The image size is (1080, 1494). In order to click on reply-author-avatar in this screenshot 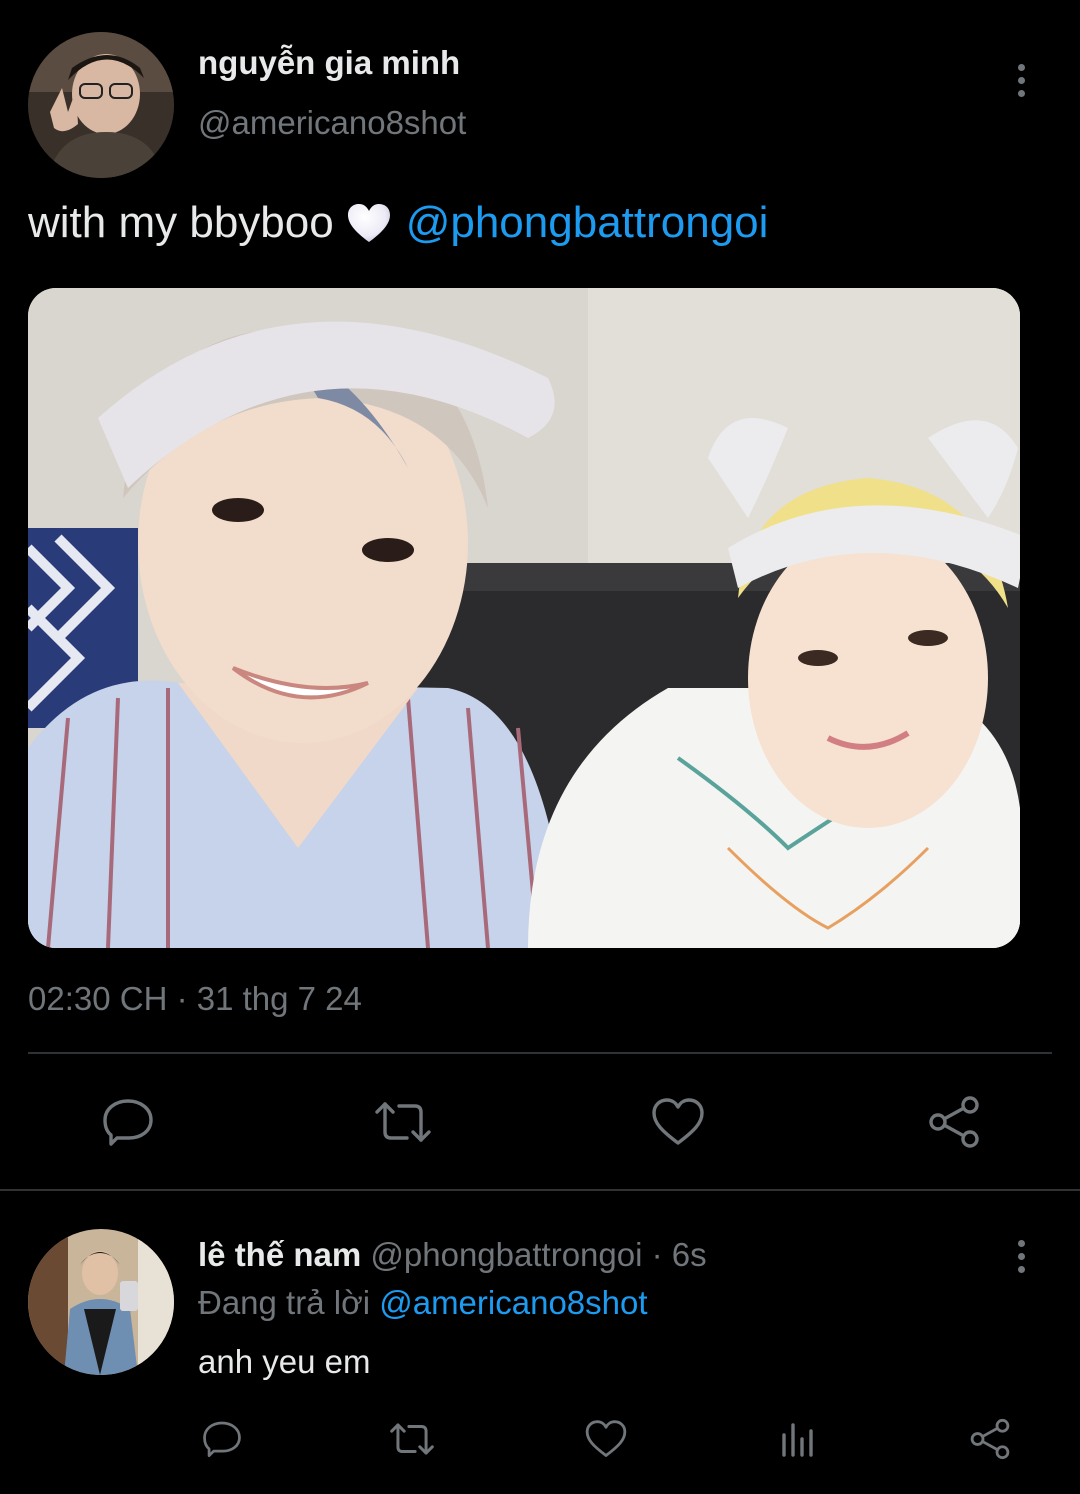, I will do `click(101, 1302)`.